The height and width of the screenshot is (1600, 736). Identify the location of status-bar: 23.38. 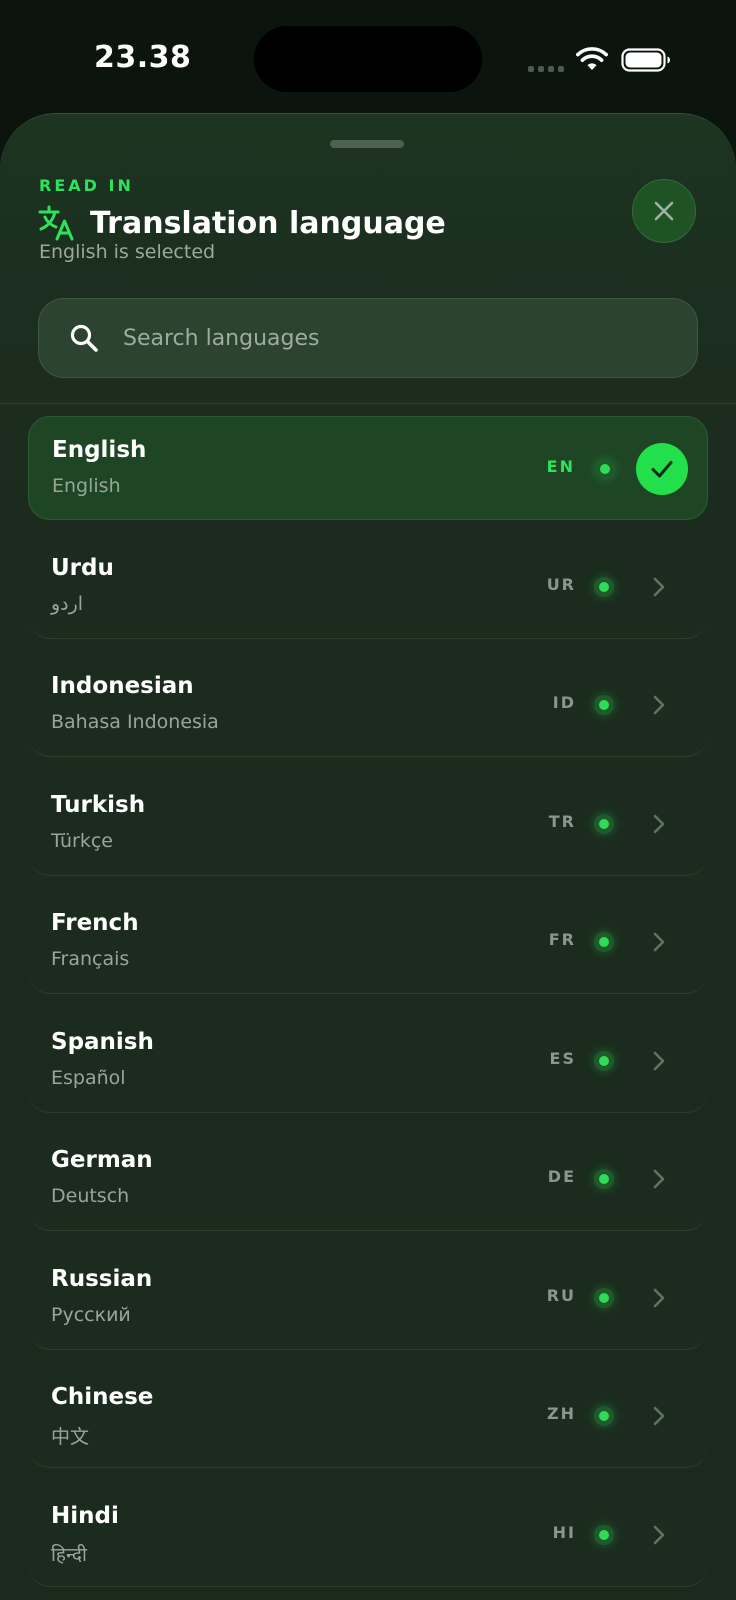
(368, 56).